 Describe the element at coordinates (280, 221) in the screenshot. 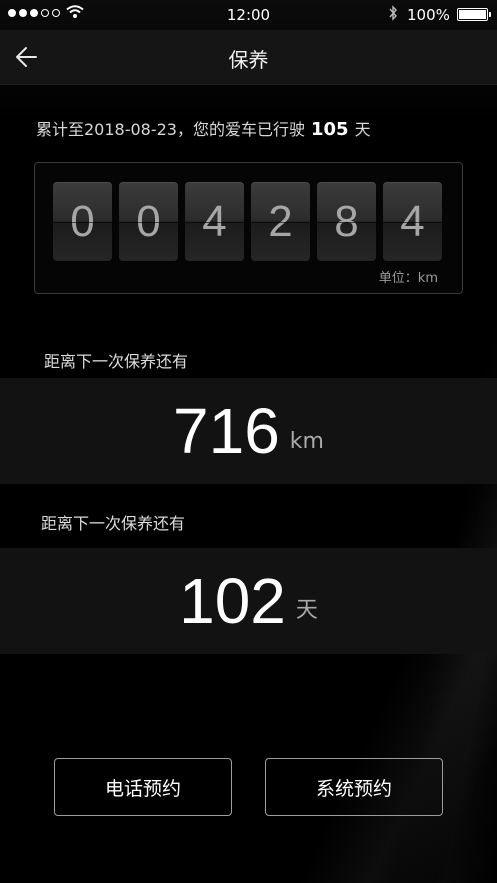

I see `odometer-digit: 2` at that location.